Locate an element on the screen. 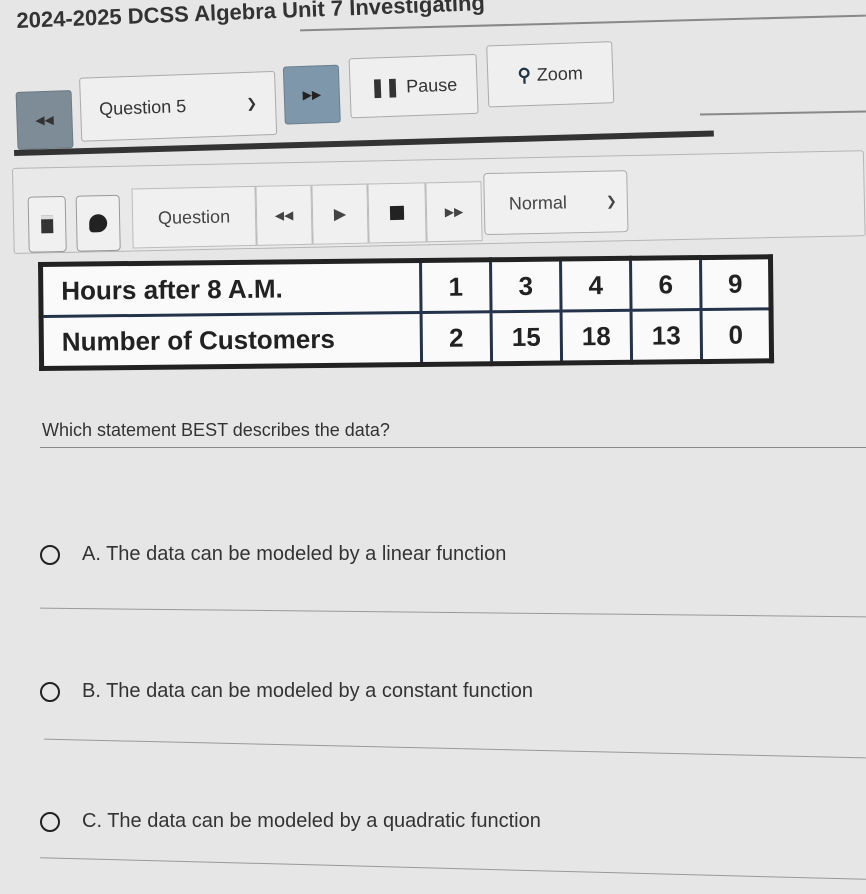 The width and height of the screenshot is (866, 894). stop-button is located at coordinates (397, 213).